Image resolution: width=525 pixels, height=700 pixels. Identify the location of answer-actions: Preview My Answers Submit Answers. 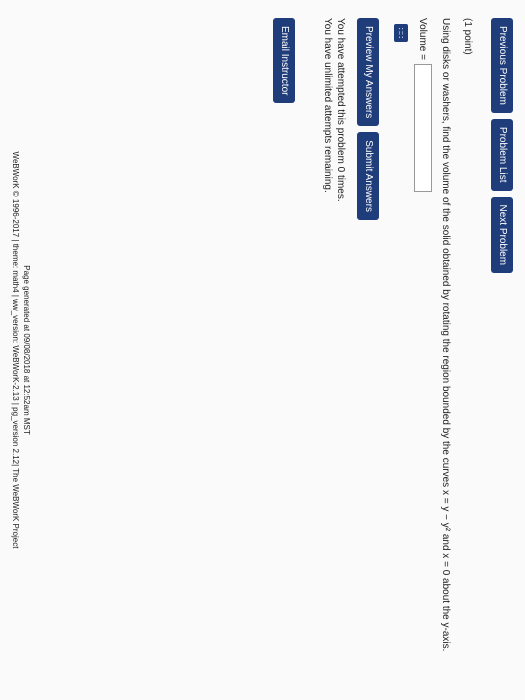
(368, 350).